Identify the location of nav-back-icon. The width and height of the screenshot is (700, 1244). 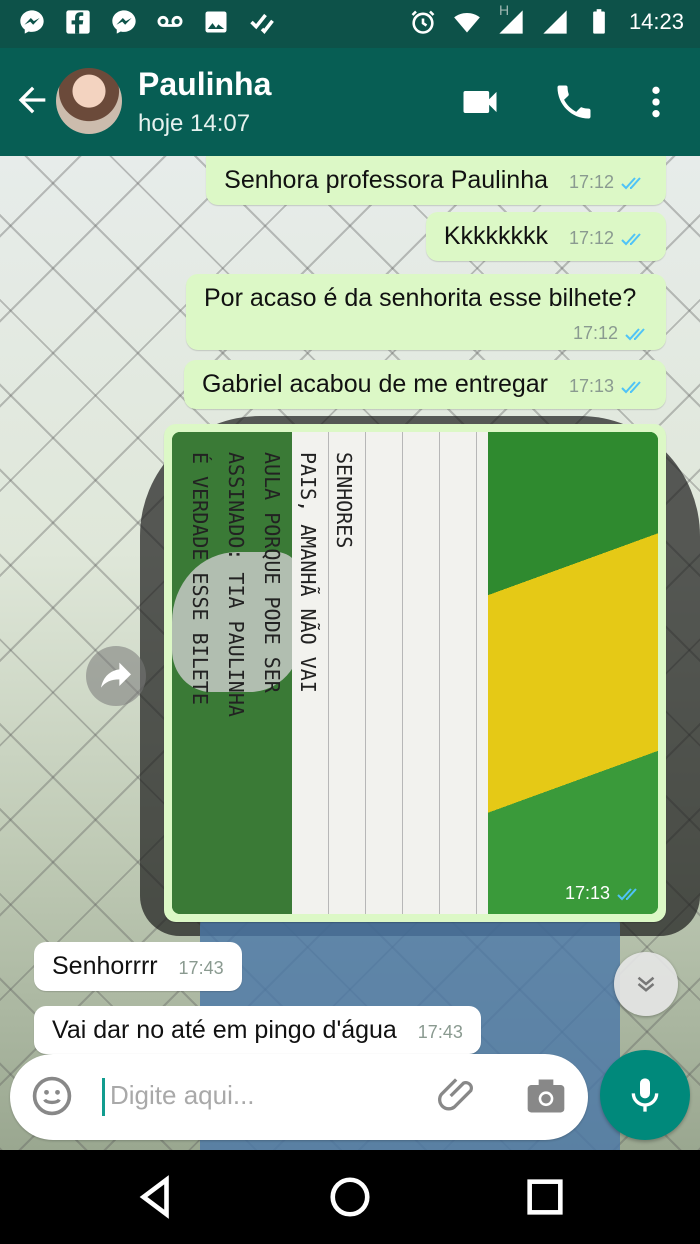
(155, 1197).